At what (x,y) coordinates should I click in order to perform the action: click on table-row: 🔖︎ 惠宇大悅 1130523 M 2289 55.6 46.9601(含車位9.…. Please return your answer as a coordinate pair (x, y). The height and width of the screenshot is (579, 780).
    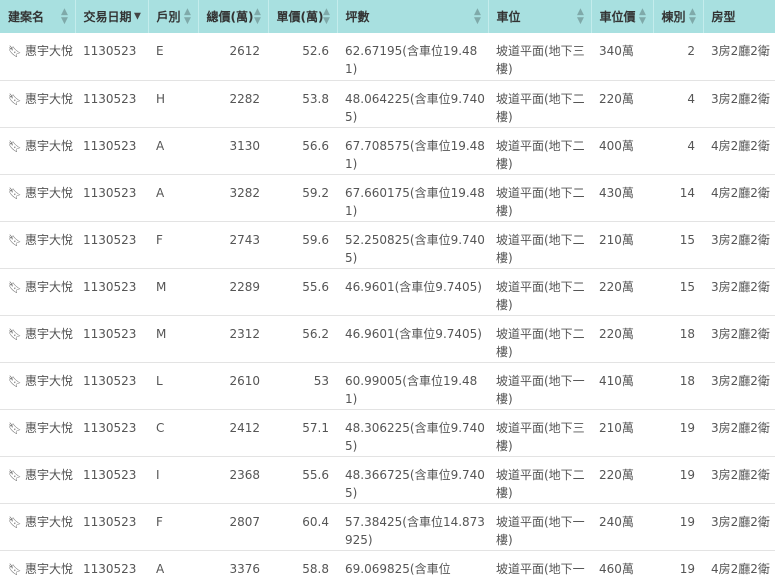
    Looking at the image, I should click on (387, 291).